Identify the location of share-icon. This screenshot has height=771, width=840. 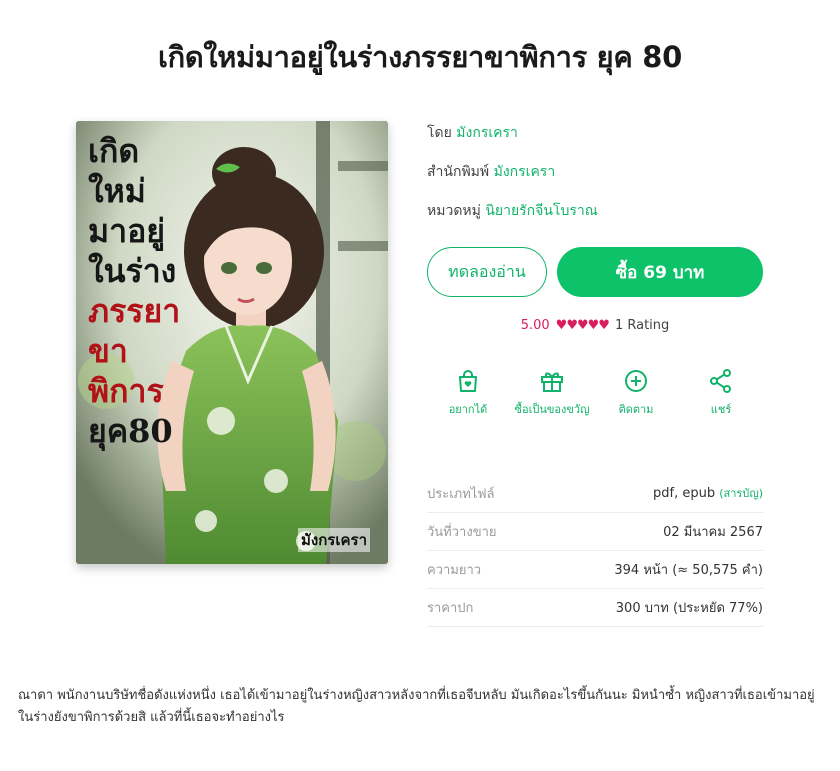
(720, 381).